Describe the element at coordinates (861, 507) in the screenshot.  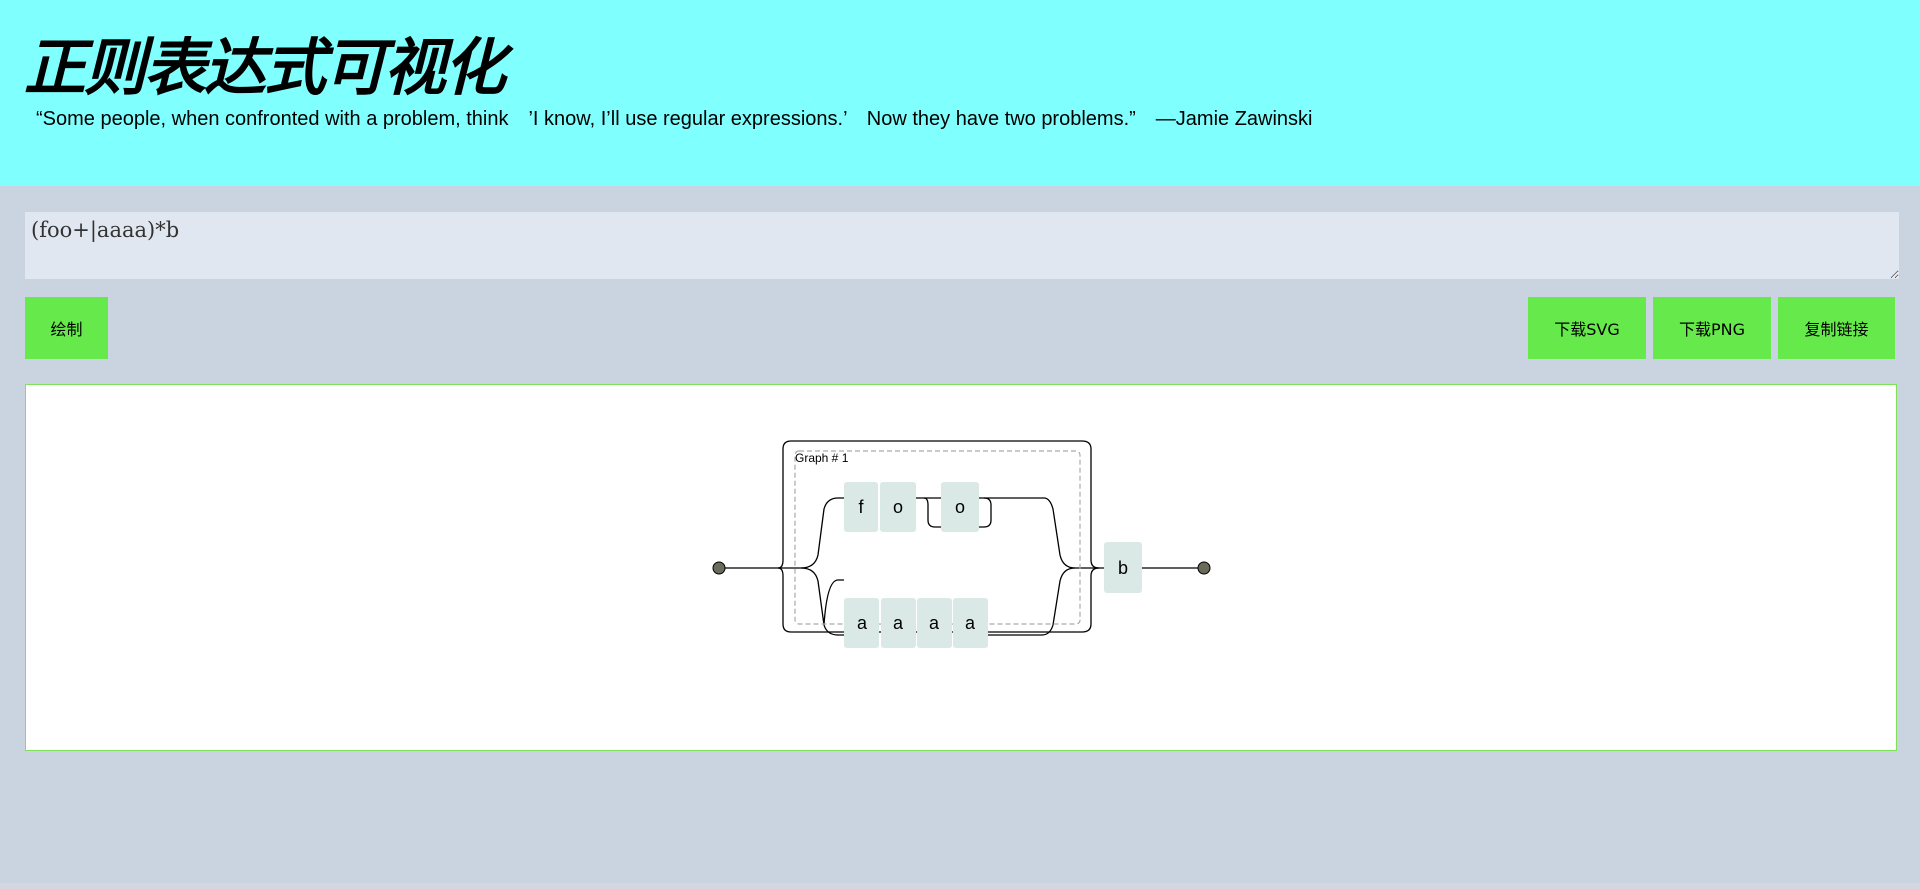
I see `literal-f: f` at that location.